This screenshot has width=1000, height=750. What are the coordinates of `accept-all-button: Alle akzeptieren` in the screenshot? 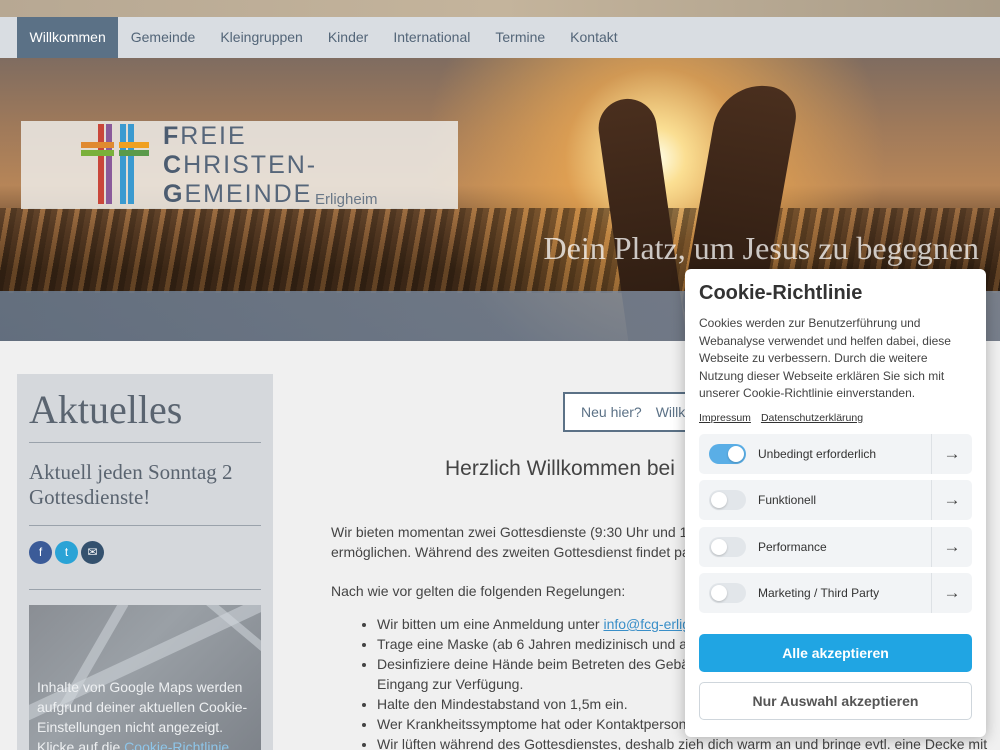 It's located at (835, 653).